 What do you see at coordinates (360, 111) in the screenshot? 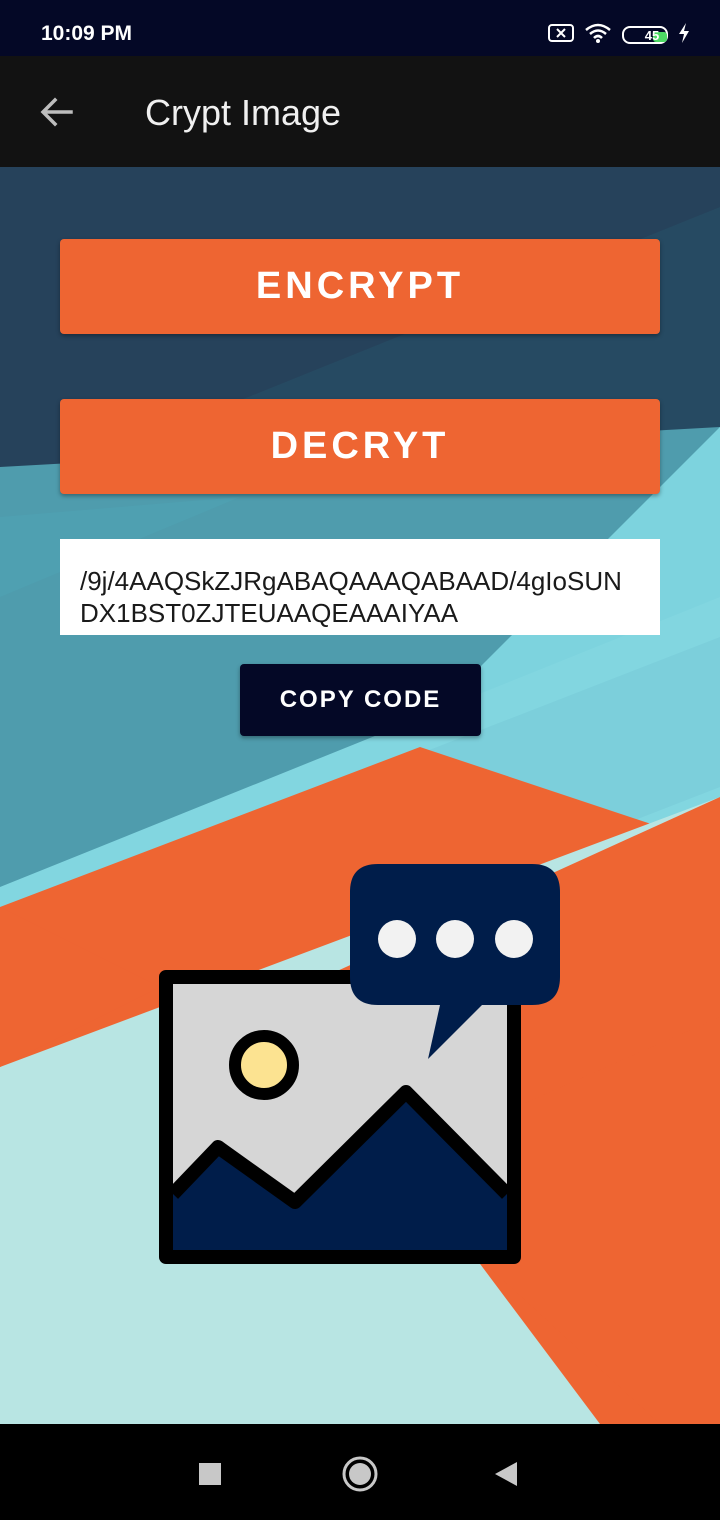
I see `app-bar: Crypt Image` at bounding box center [360, 111].